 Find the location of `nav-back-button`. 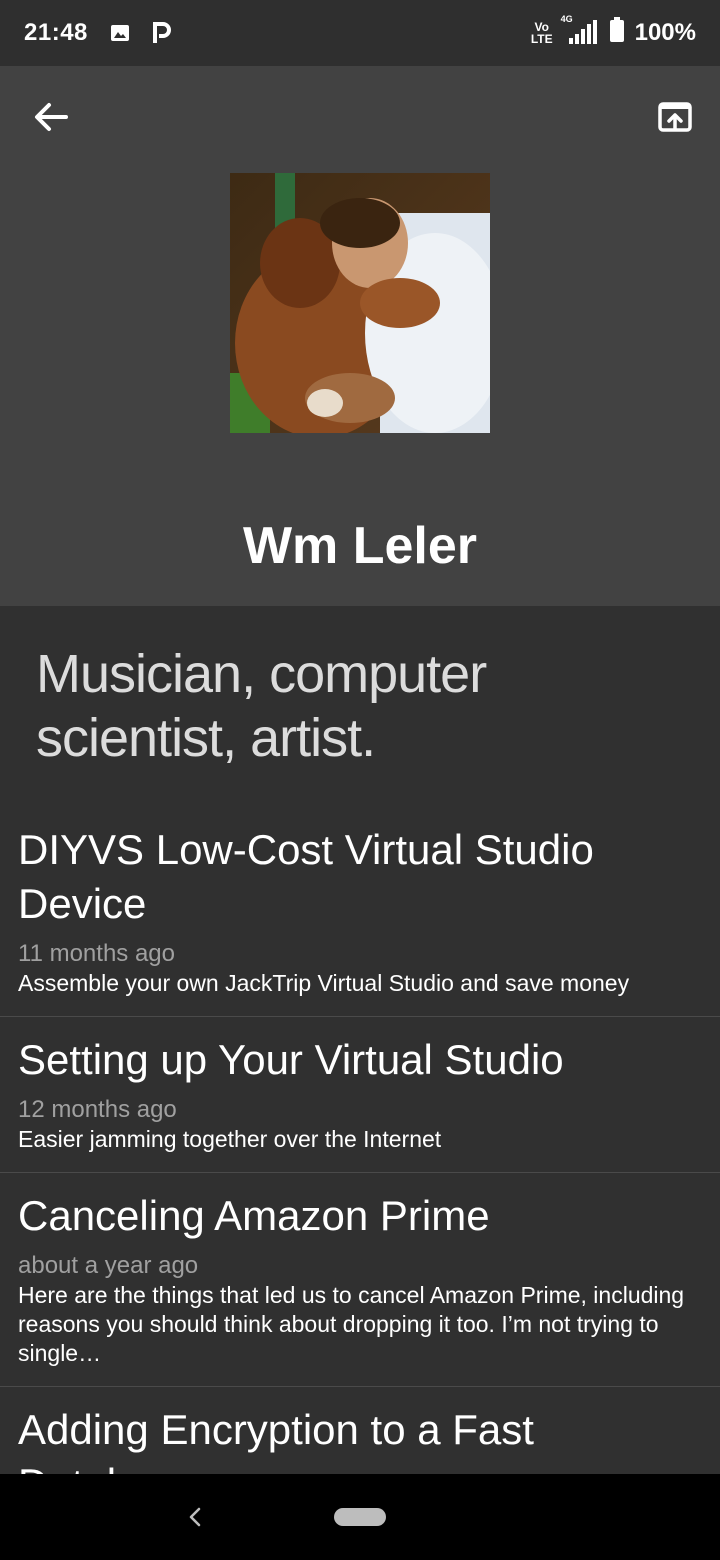

nav-back-button is located at coordinates (195, 1517).